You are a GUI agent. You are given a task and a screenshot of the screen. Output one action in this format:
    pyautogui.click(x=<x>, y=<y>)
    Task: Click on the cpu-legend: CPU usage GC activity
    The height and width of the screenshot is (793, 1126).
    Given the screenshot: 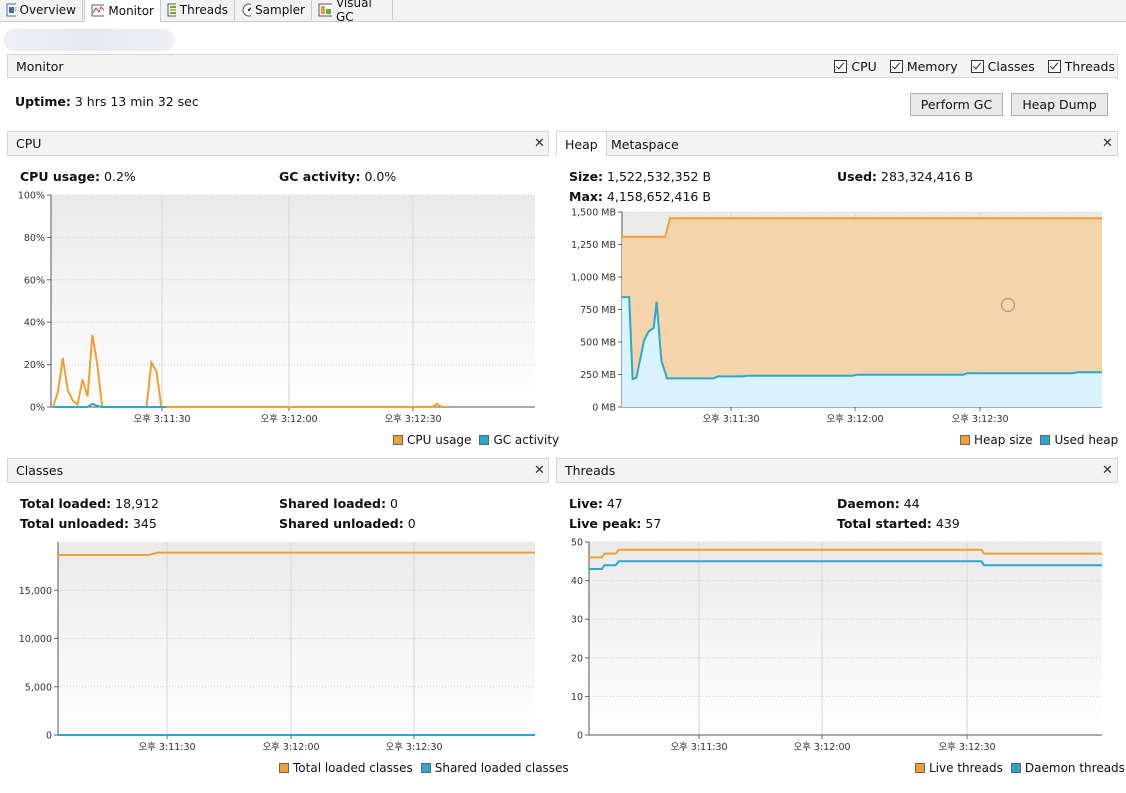 What is the action you would take?
    pyautogui.click(x=472, y=440)
    